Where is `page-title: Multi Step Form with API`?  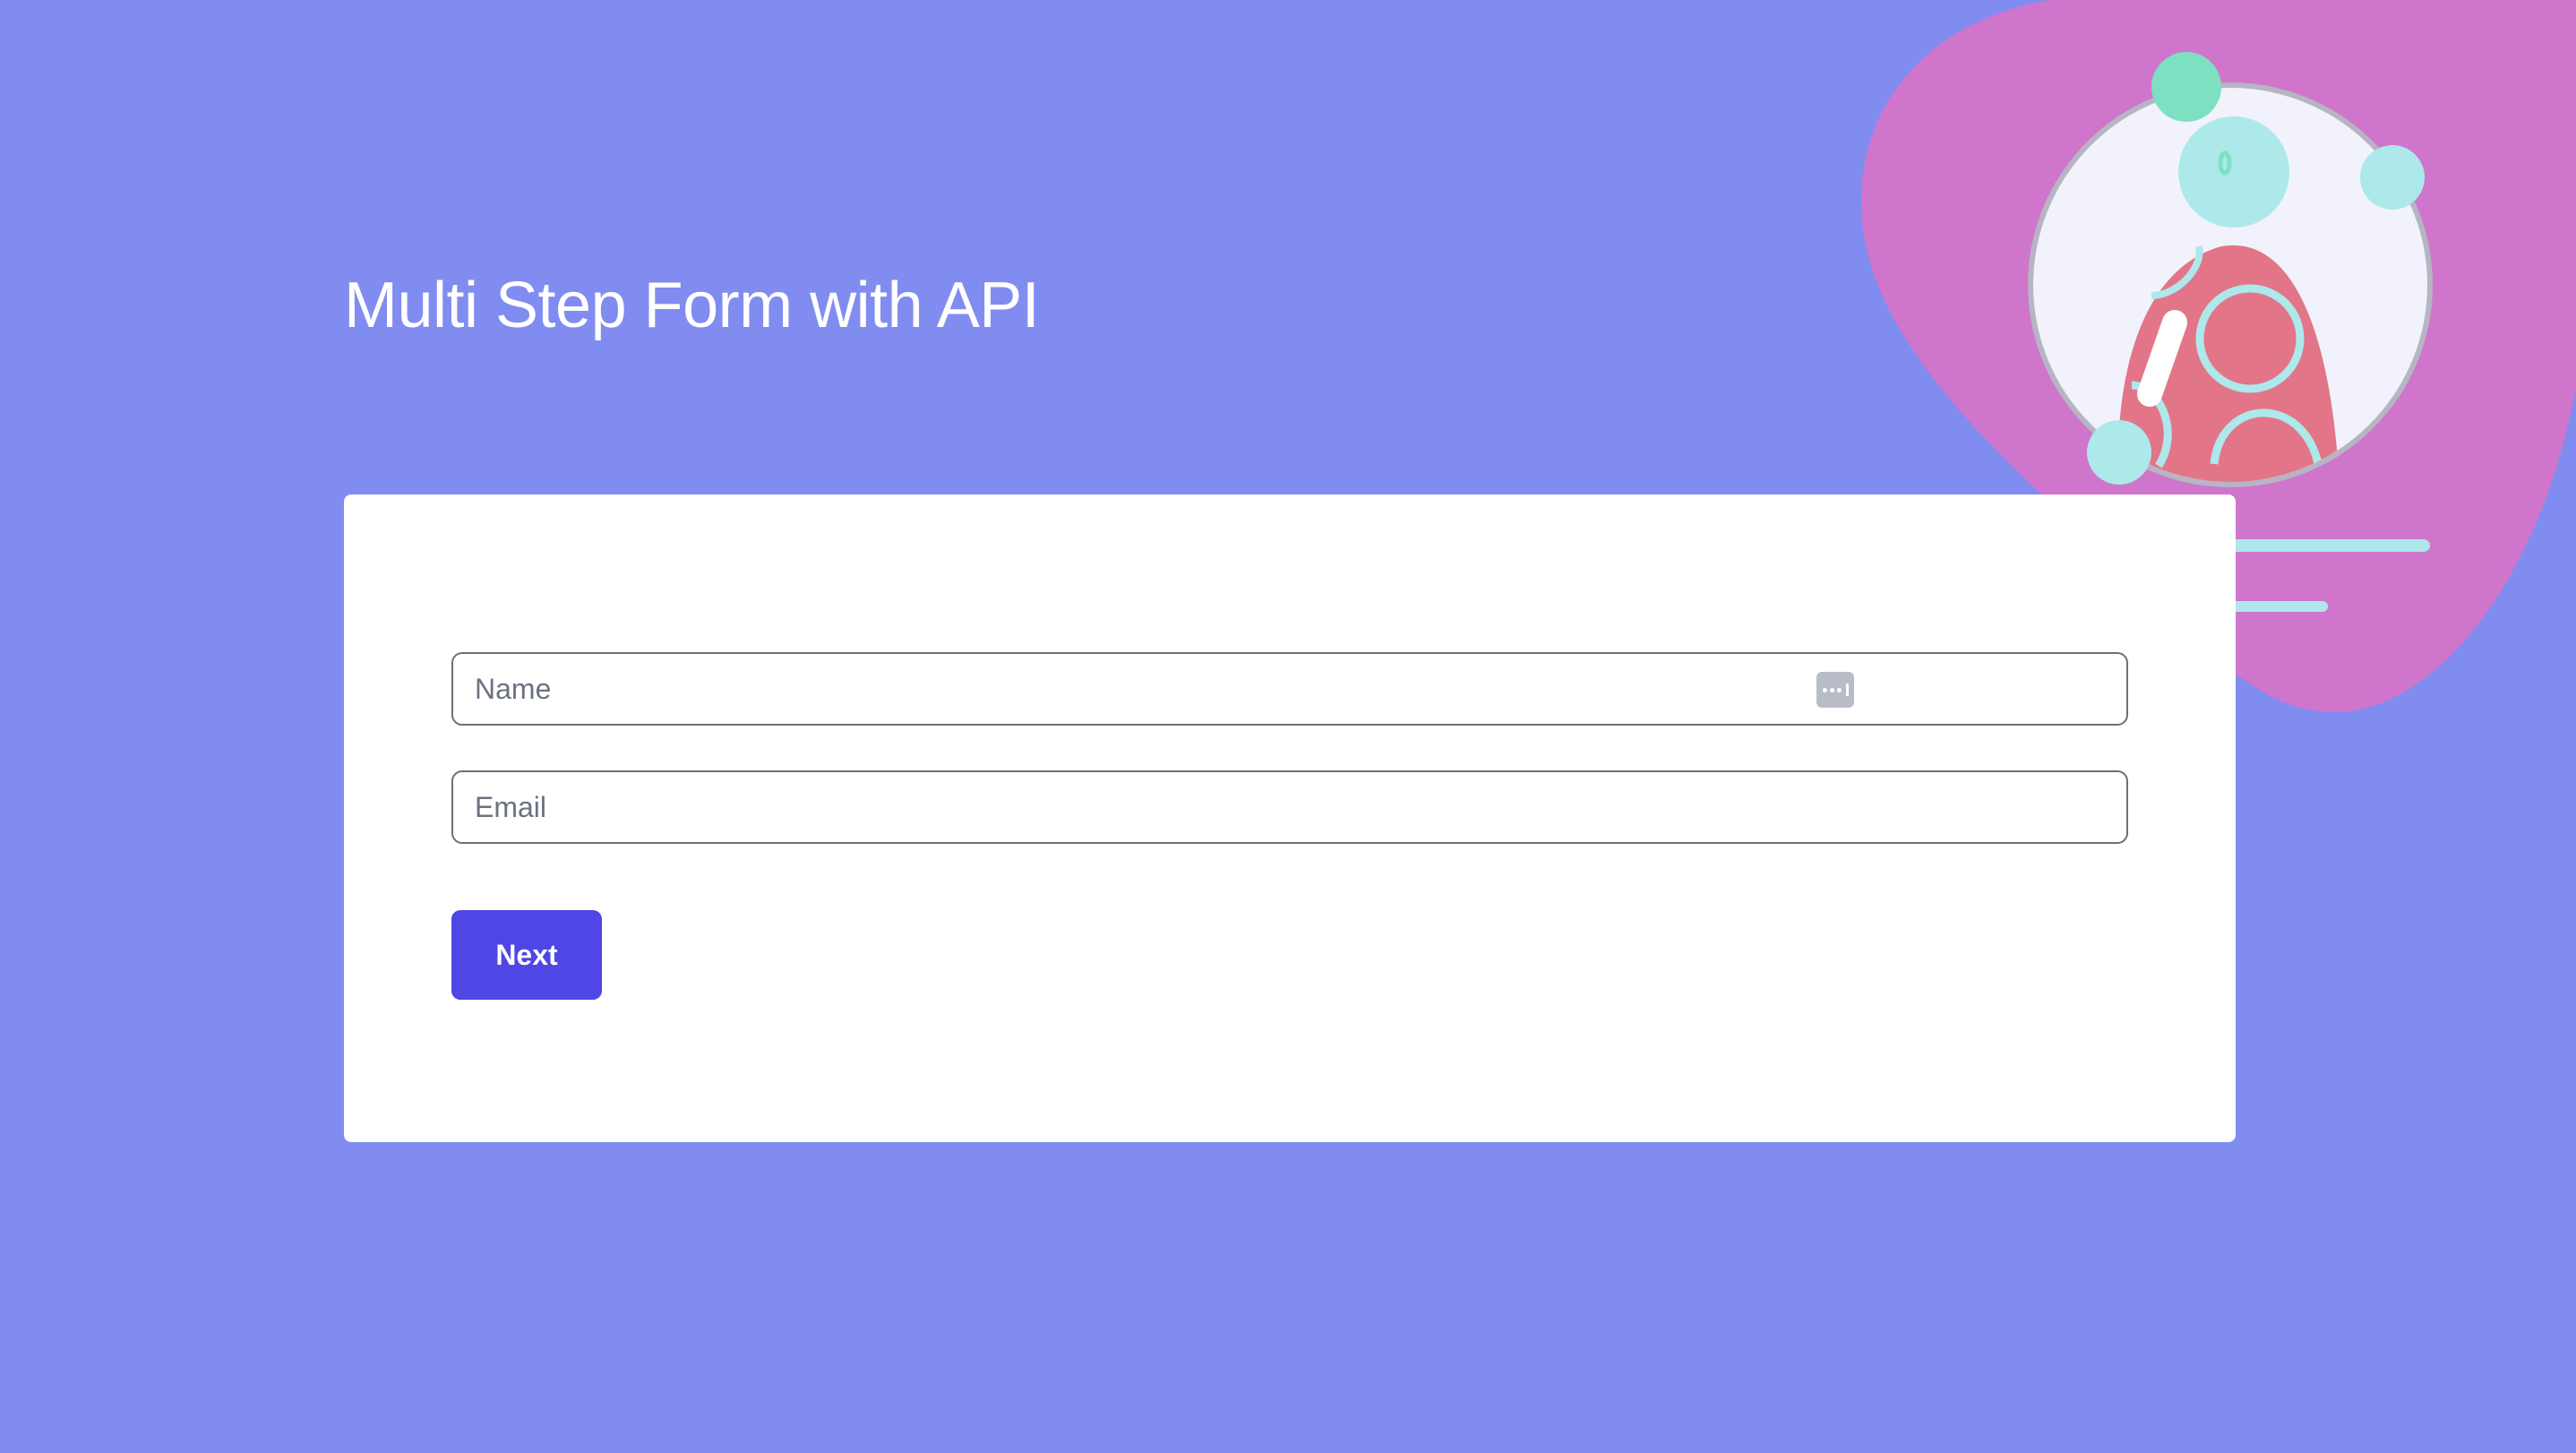 page-title: Multi Step Form with API is located at coordinates (692, 305).